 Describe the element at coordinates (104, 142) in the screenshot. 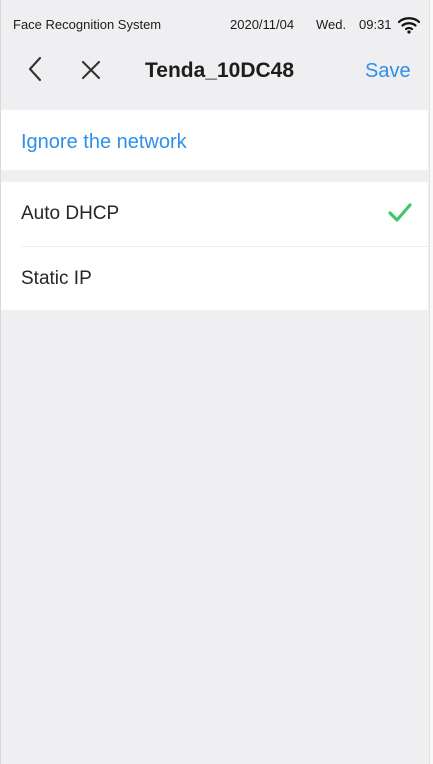

I see `ignore-network-button: Ignore the network` at that location.